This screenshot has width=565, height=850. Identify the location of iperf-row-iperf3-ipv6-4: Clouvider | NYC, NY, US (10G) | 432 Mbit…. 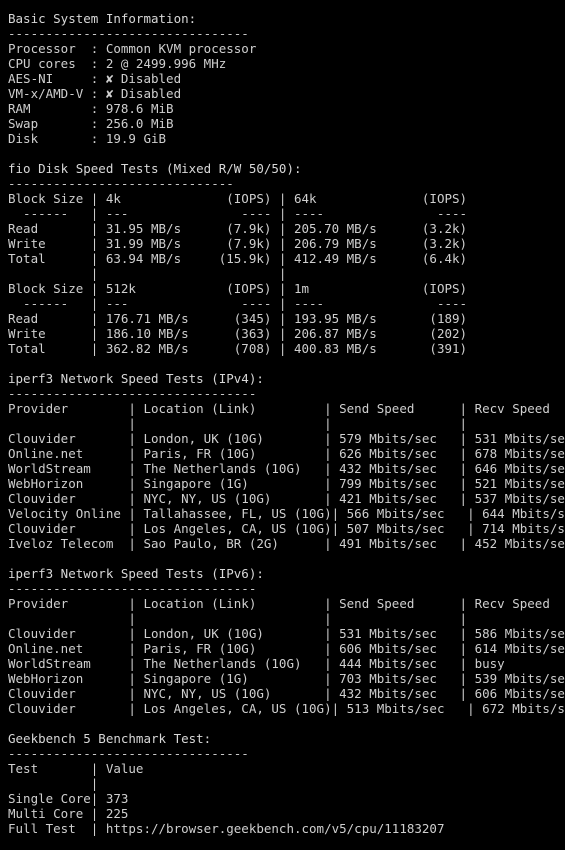
(286, 693).